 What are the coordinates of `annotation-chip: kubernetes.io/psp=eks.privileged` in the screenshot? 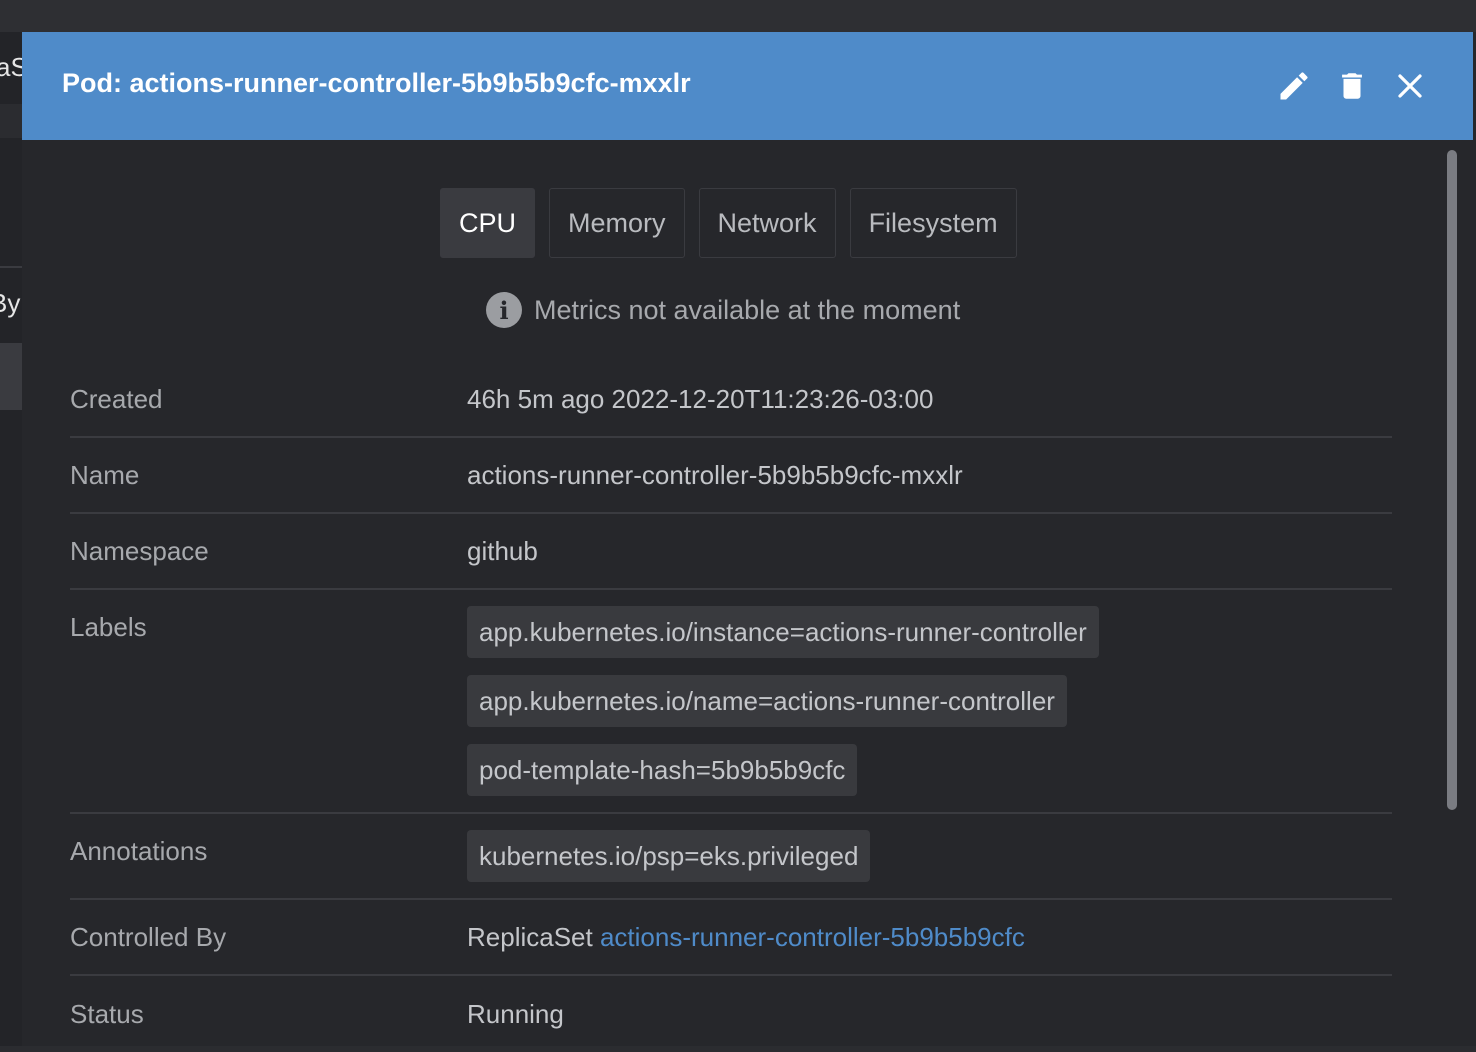 It's located at (669, 856).